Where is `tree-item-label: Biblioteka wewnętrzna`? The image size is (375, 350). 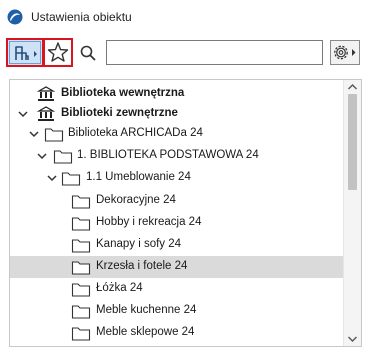 tree-item-label: Biblioteka wewnętrzna is located at coordinates (123, 93).